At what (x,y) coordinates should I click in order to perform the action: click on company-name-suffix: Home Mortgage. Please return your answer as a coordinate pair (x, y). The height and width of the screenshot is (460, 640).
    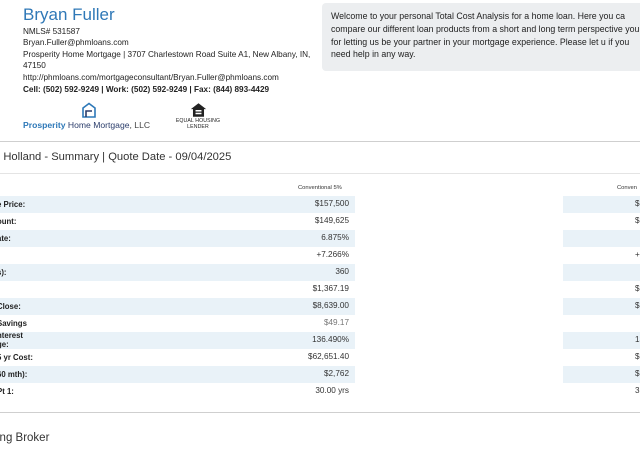
    Looking at the image, I should click on (97, 125).